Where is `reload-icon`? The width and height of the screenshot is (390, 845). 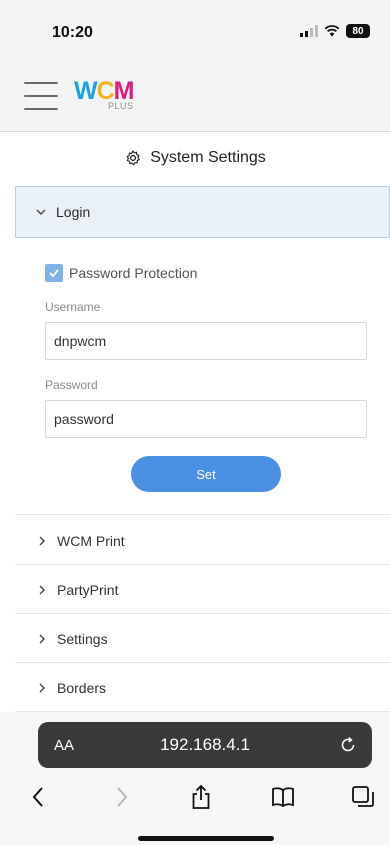
reload-icon is located at coordinates (348, 745).